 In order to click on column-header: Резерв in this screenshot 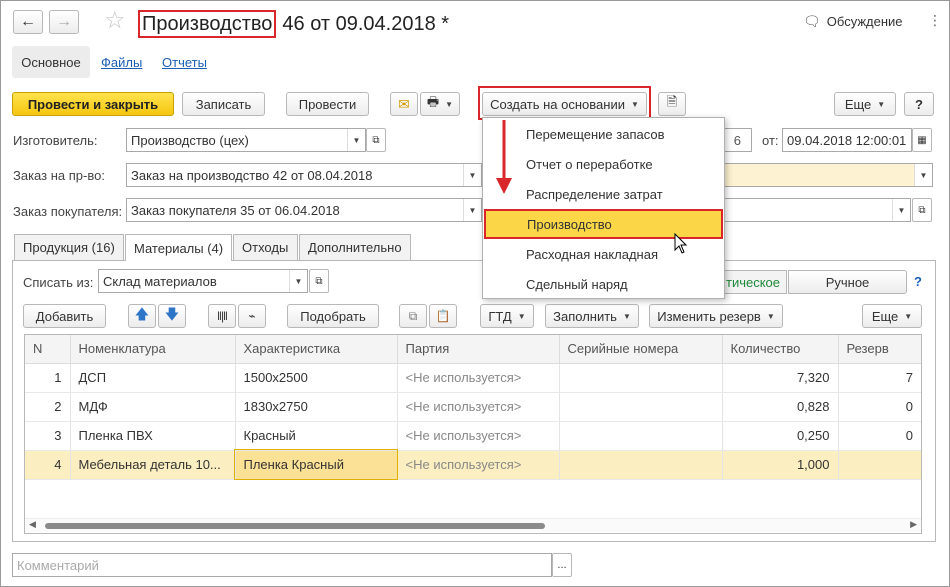, I will do `click(879, 349)`.